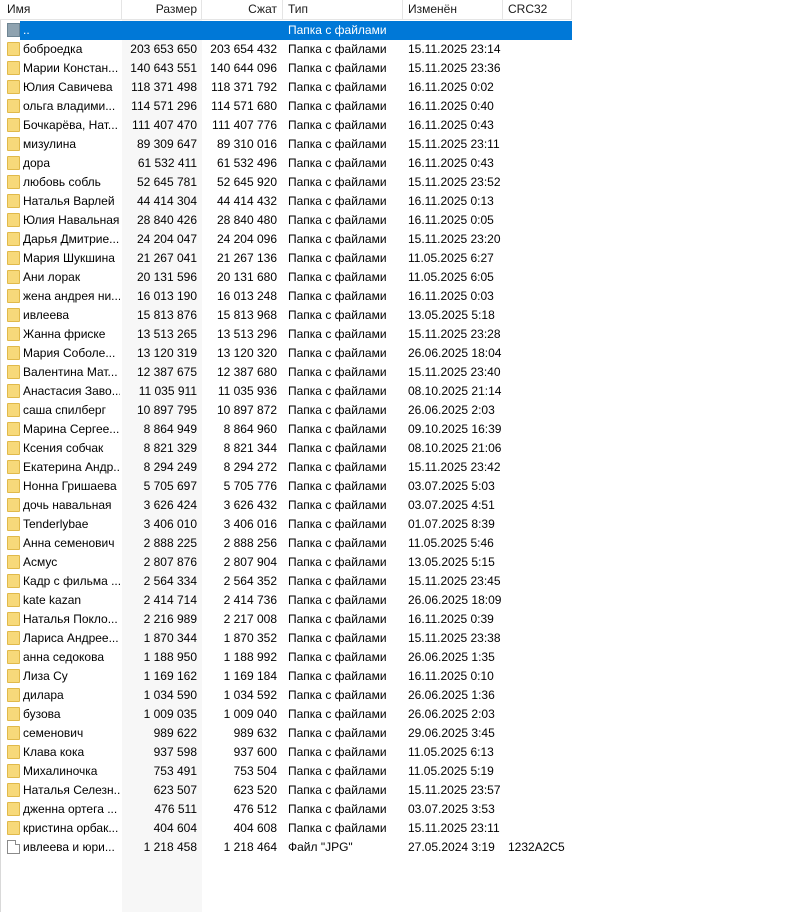 This screenshot has height=912, width=791. Describe the element at coordinates (166, 334) in the screenshot. I see `file-size: 13 513 265` at that location.